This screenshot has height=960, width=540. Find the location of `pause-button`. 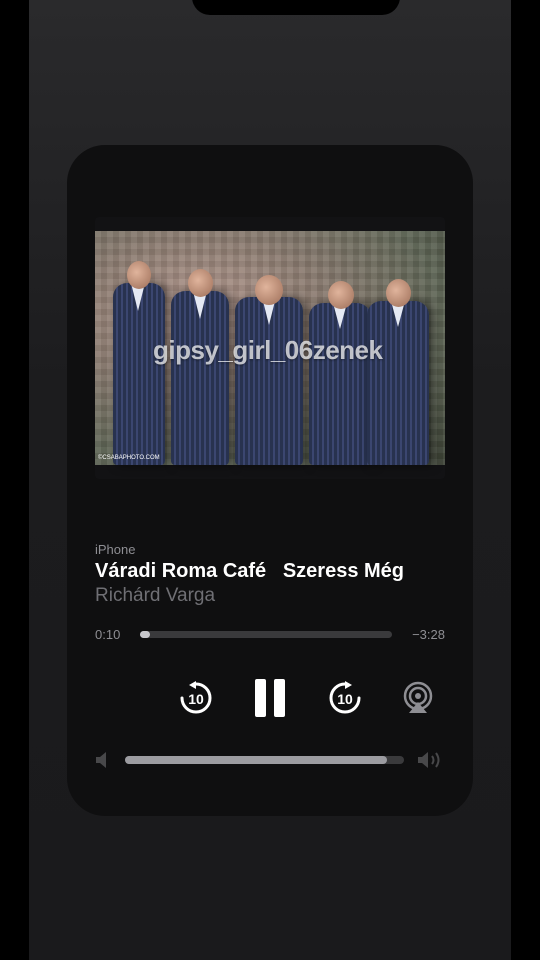

pause-button is located at coordinates (270, 698).